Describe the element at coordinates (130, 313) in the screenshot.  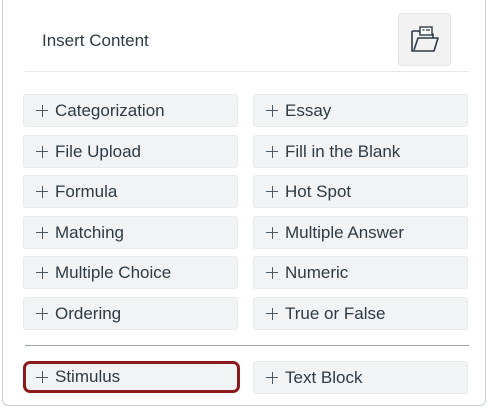
I see `item-ordering: Ordering` at that location.